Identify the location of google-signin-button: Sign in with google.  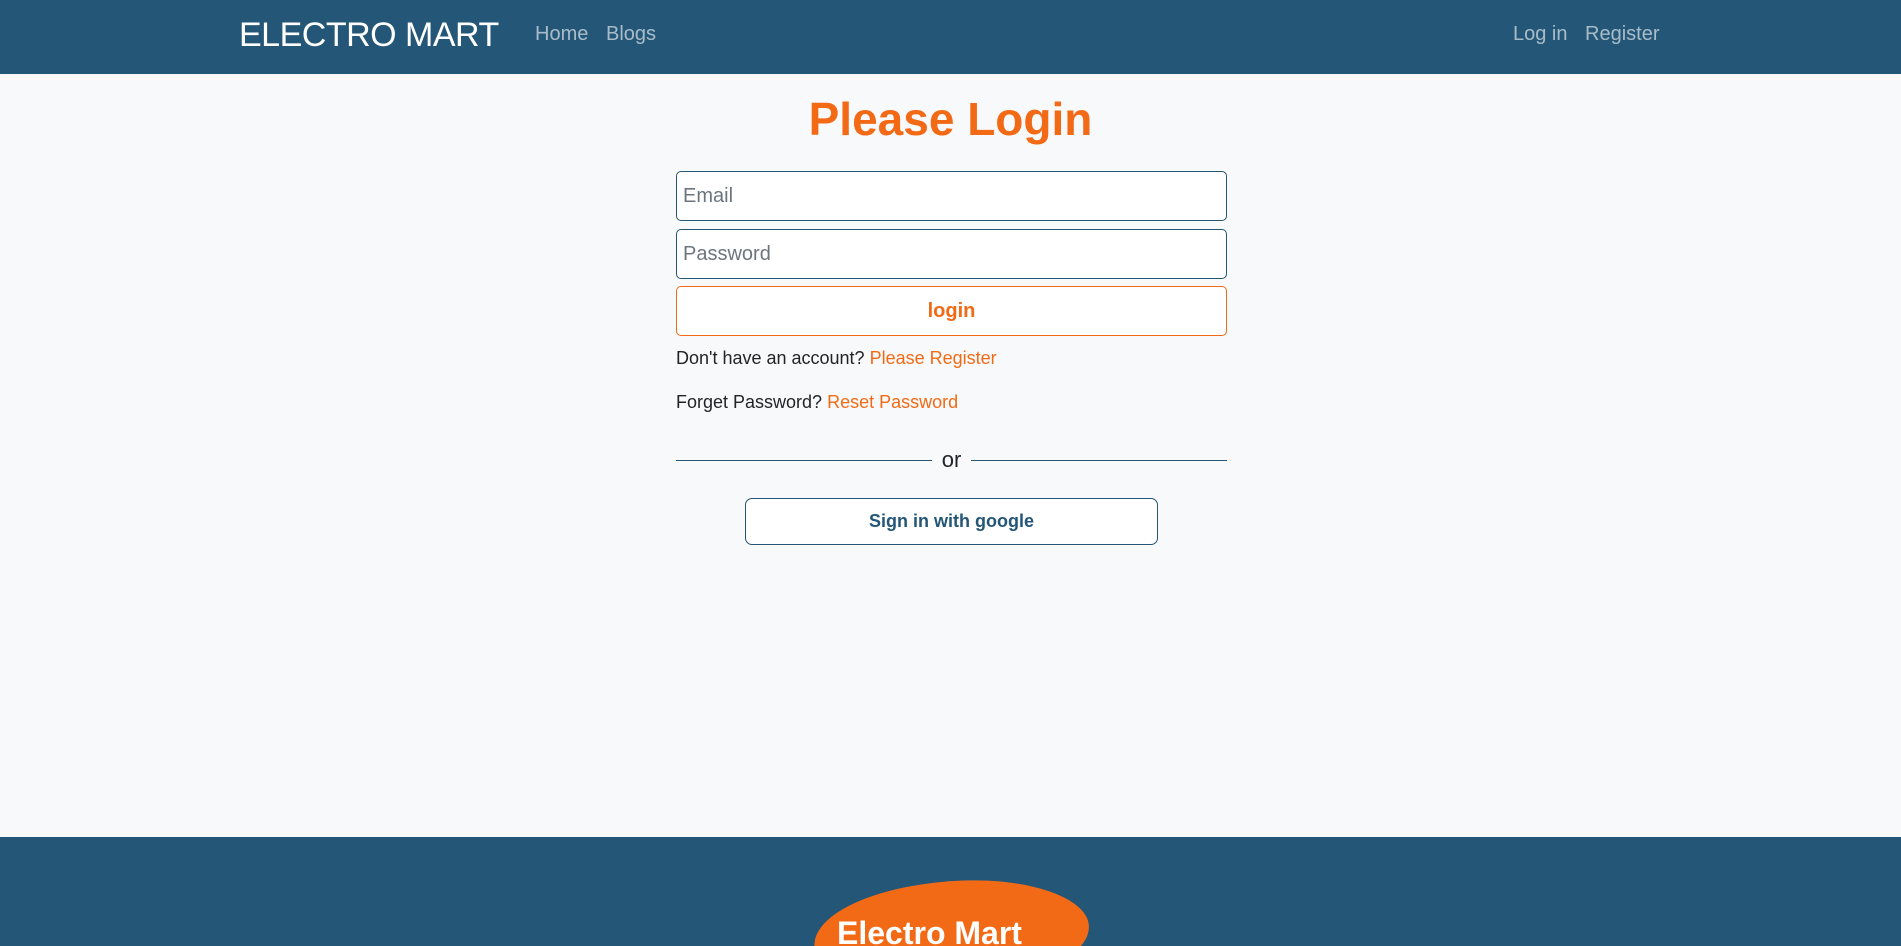
(951, 521).